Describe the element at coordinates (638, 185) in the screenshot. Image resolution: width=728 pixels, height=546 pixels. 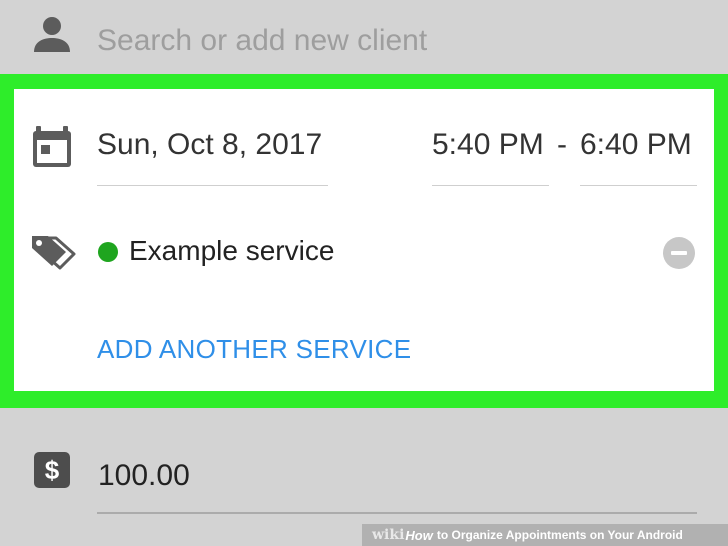
I see `end-time-underline` at that location.